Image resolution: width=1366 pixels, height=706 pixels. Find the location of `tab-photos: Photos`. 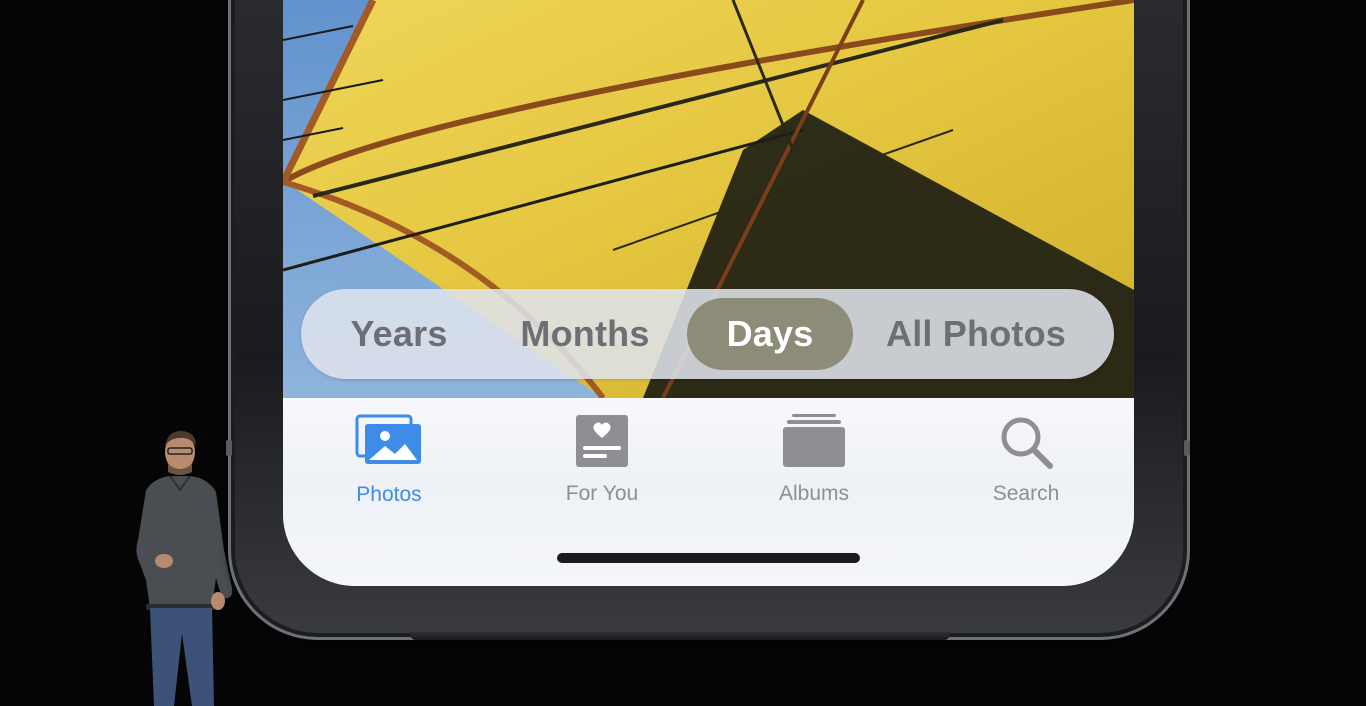

tab-photos: Photos is located at coordinates (389, 458).